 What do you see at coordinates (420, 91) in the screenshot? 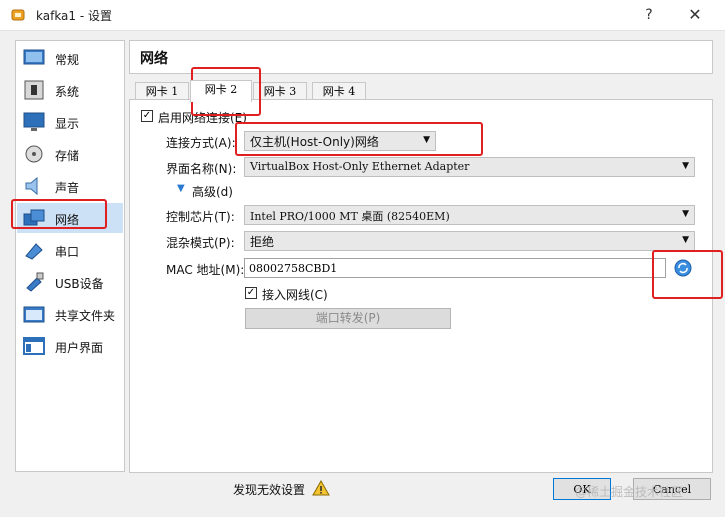
I see `adapter-tab-bar: 网卡 1 网卡 2 网卡 3 网卡 4` at bounding box center [420, 91].